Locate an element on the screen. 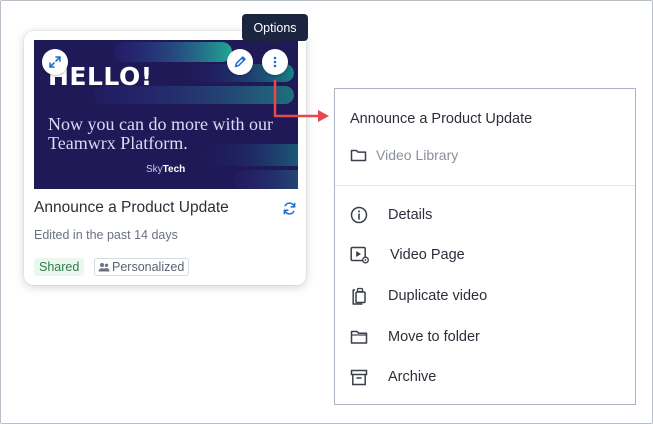  menu-library-location: Video Library is located at coordinates (404, 155).